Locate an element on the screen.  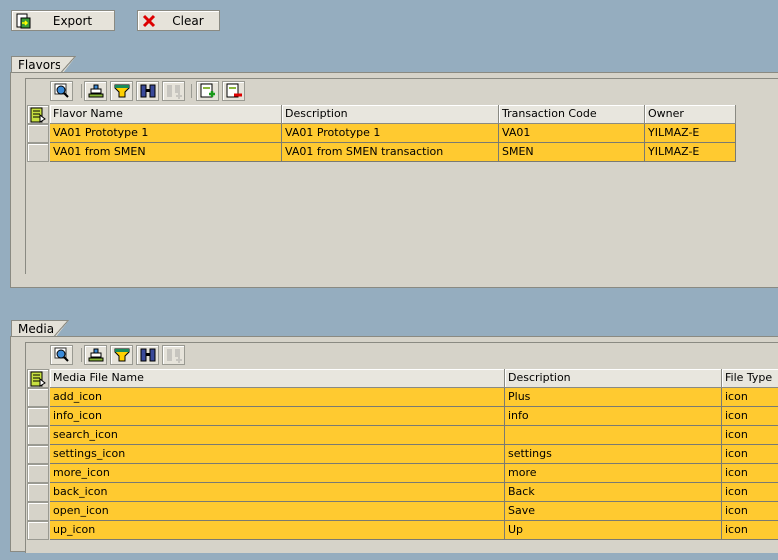
column-header: File Type is located at coordinates (750, 378).